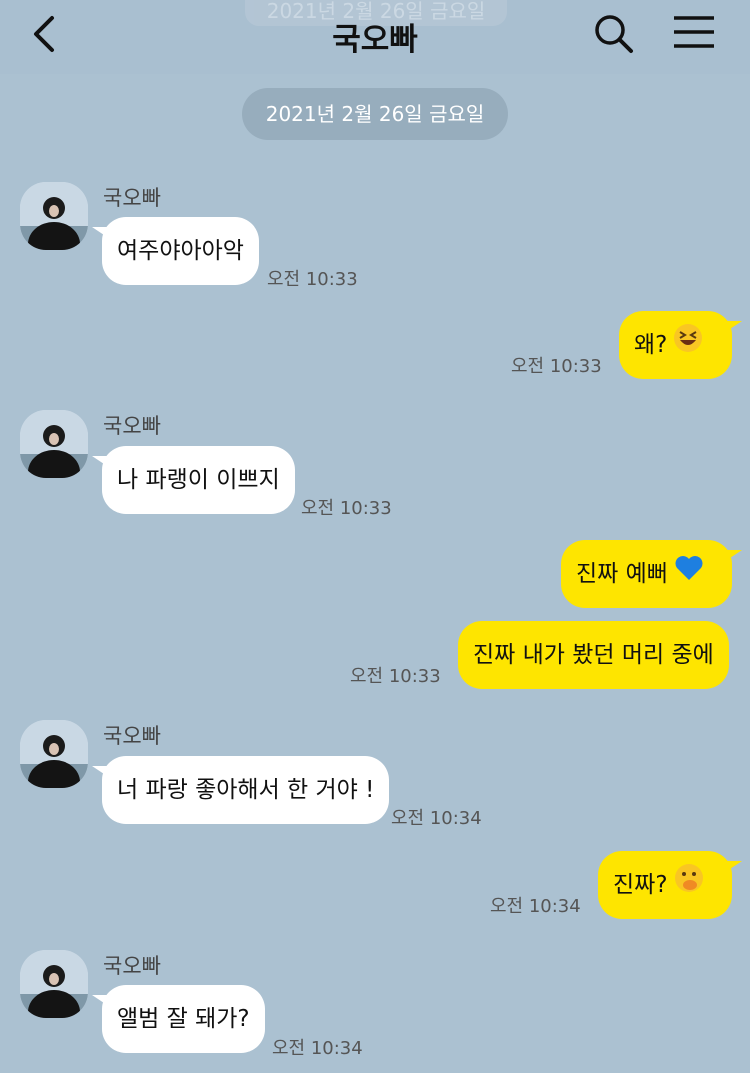 This screenshot has height=1073, width=750. What do you see at coordinates (593, 655) in the screenshot?
I see `message-bubble-outgoing: 진짜 내가 봤던 머리 중에` at bounding box center [593, 655].